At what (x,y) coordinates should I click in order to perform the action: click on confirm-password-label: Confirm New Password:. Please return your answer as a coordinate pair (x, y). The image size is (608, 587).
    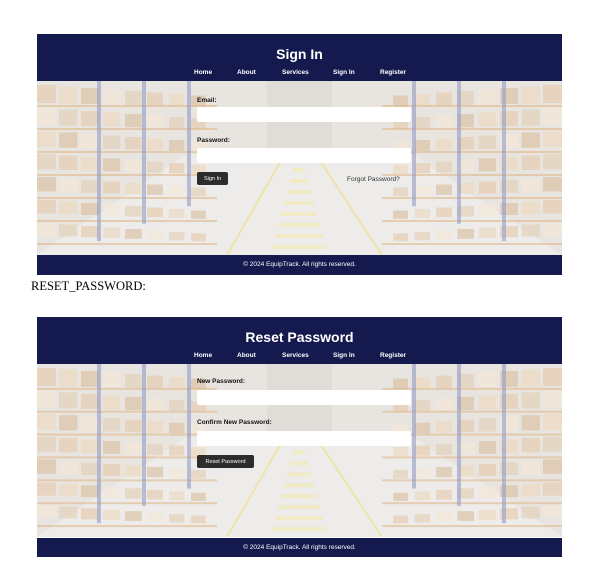
    Looking at the image, I should click on (234, 422).